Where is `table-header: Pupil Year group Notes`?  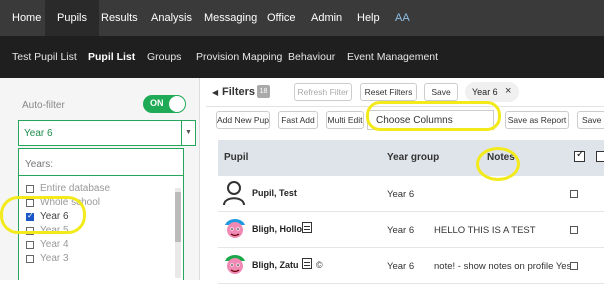
table-header: Pupil Year group Notes is located at coordinates (411, 158).